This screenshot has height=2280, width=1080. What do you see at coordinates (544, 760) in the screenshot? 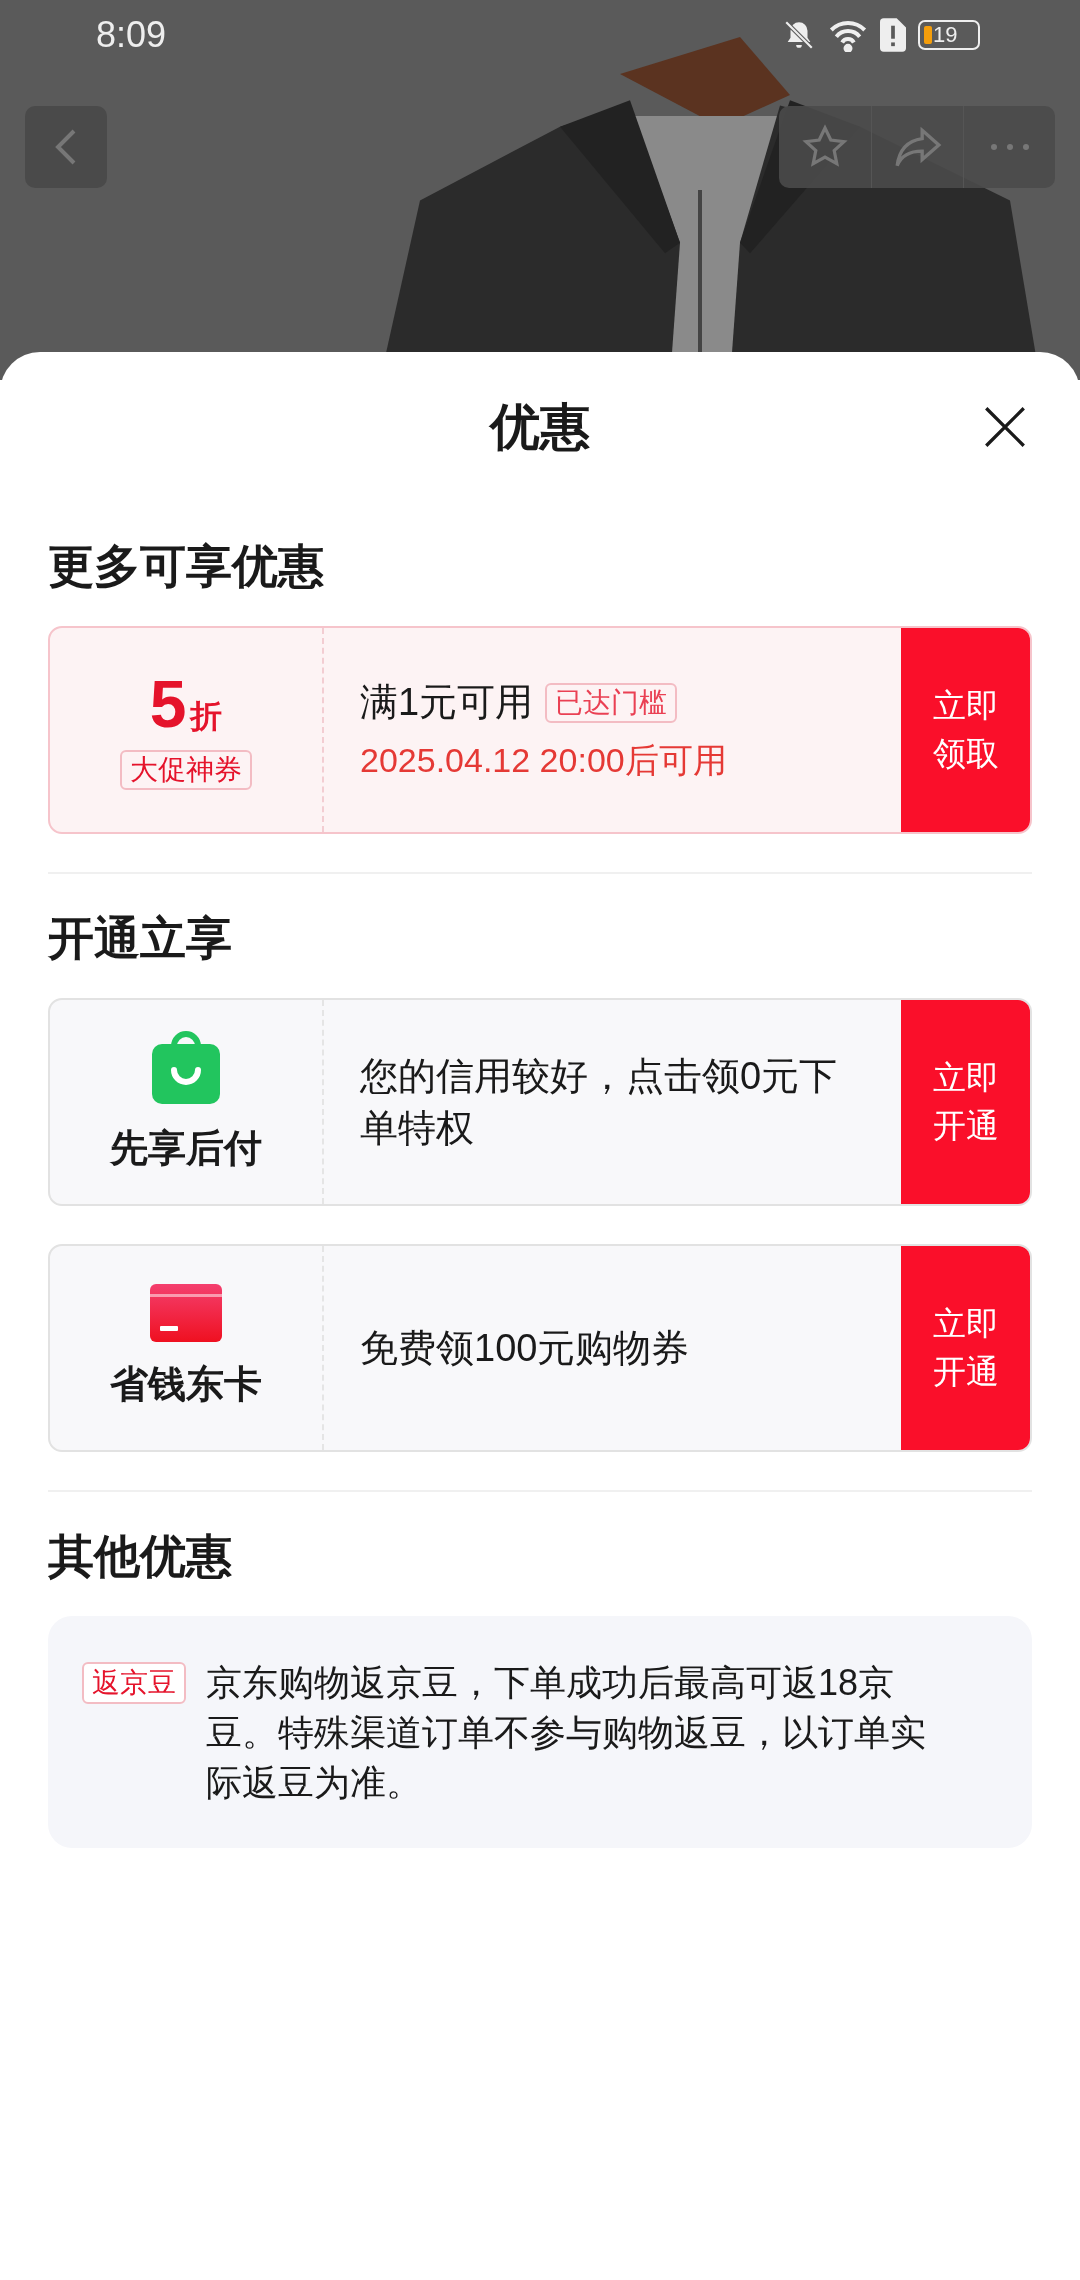
I see `coupon-valid-time: 2025.04.12 20:00后可用` at bounding box center [544, 760].